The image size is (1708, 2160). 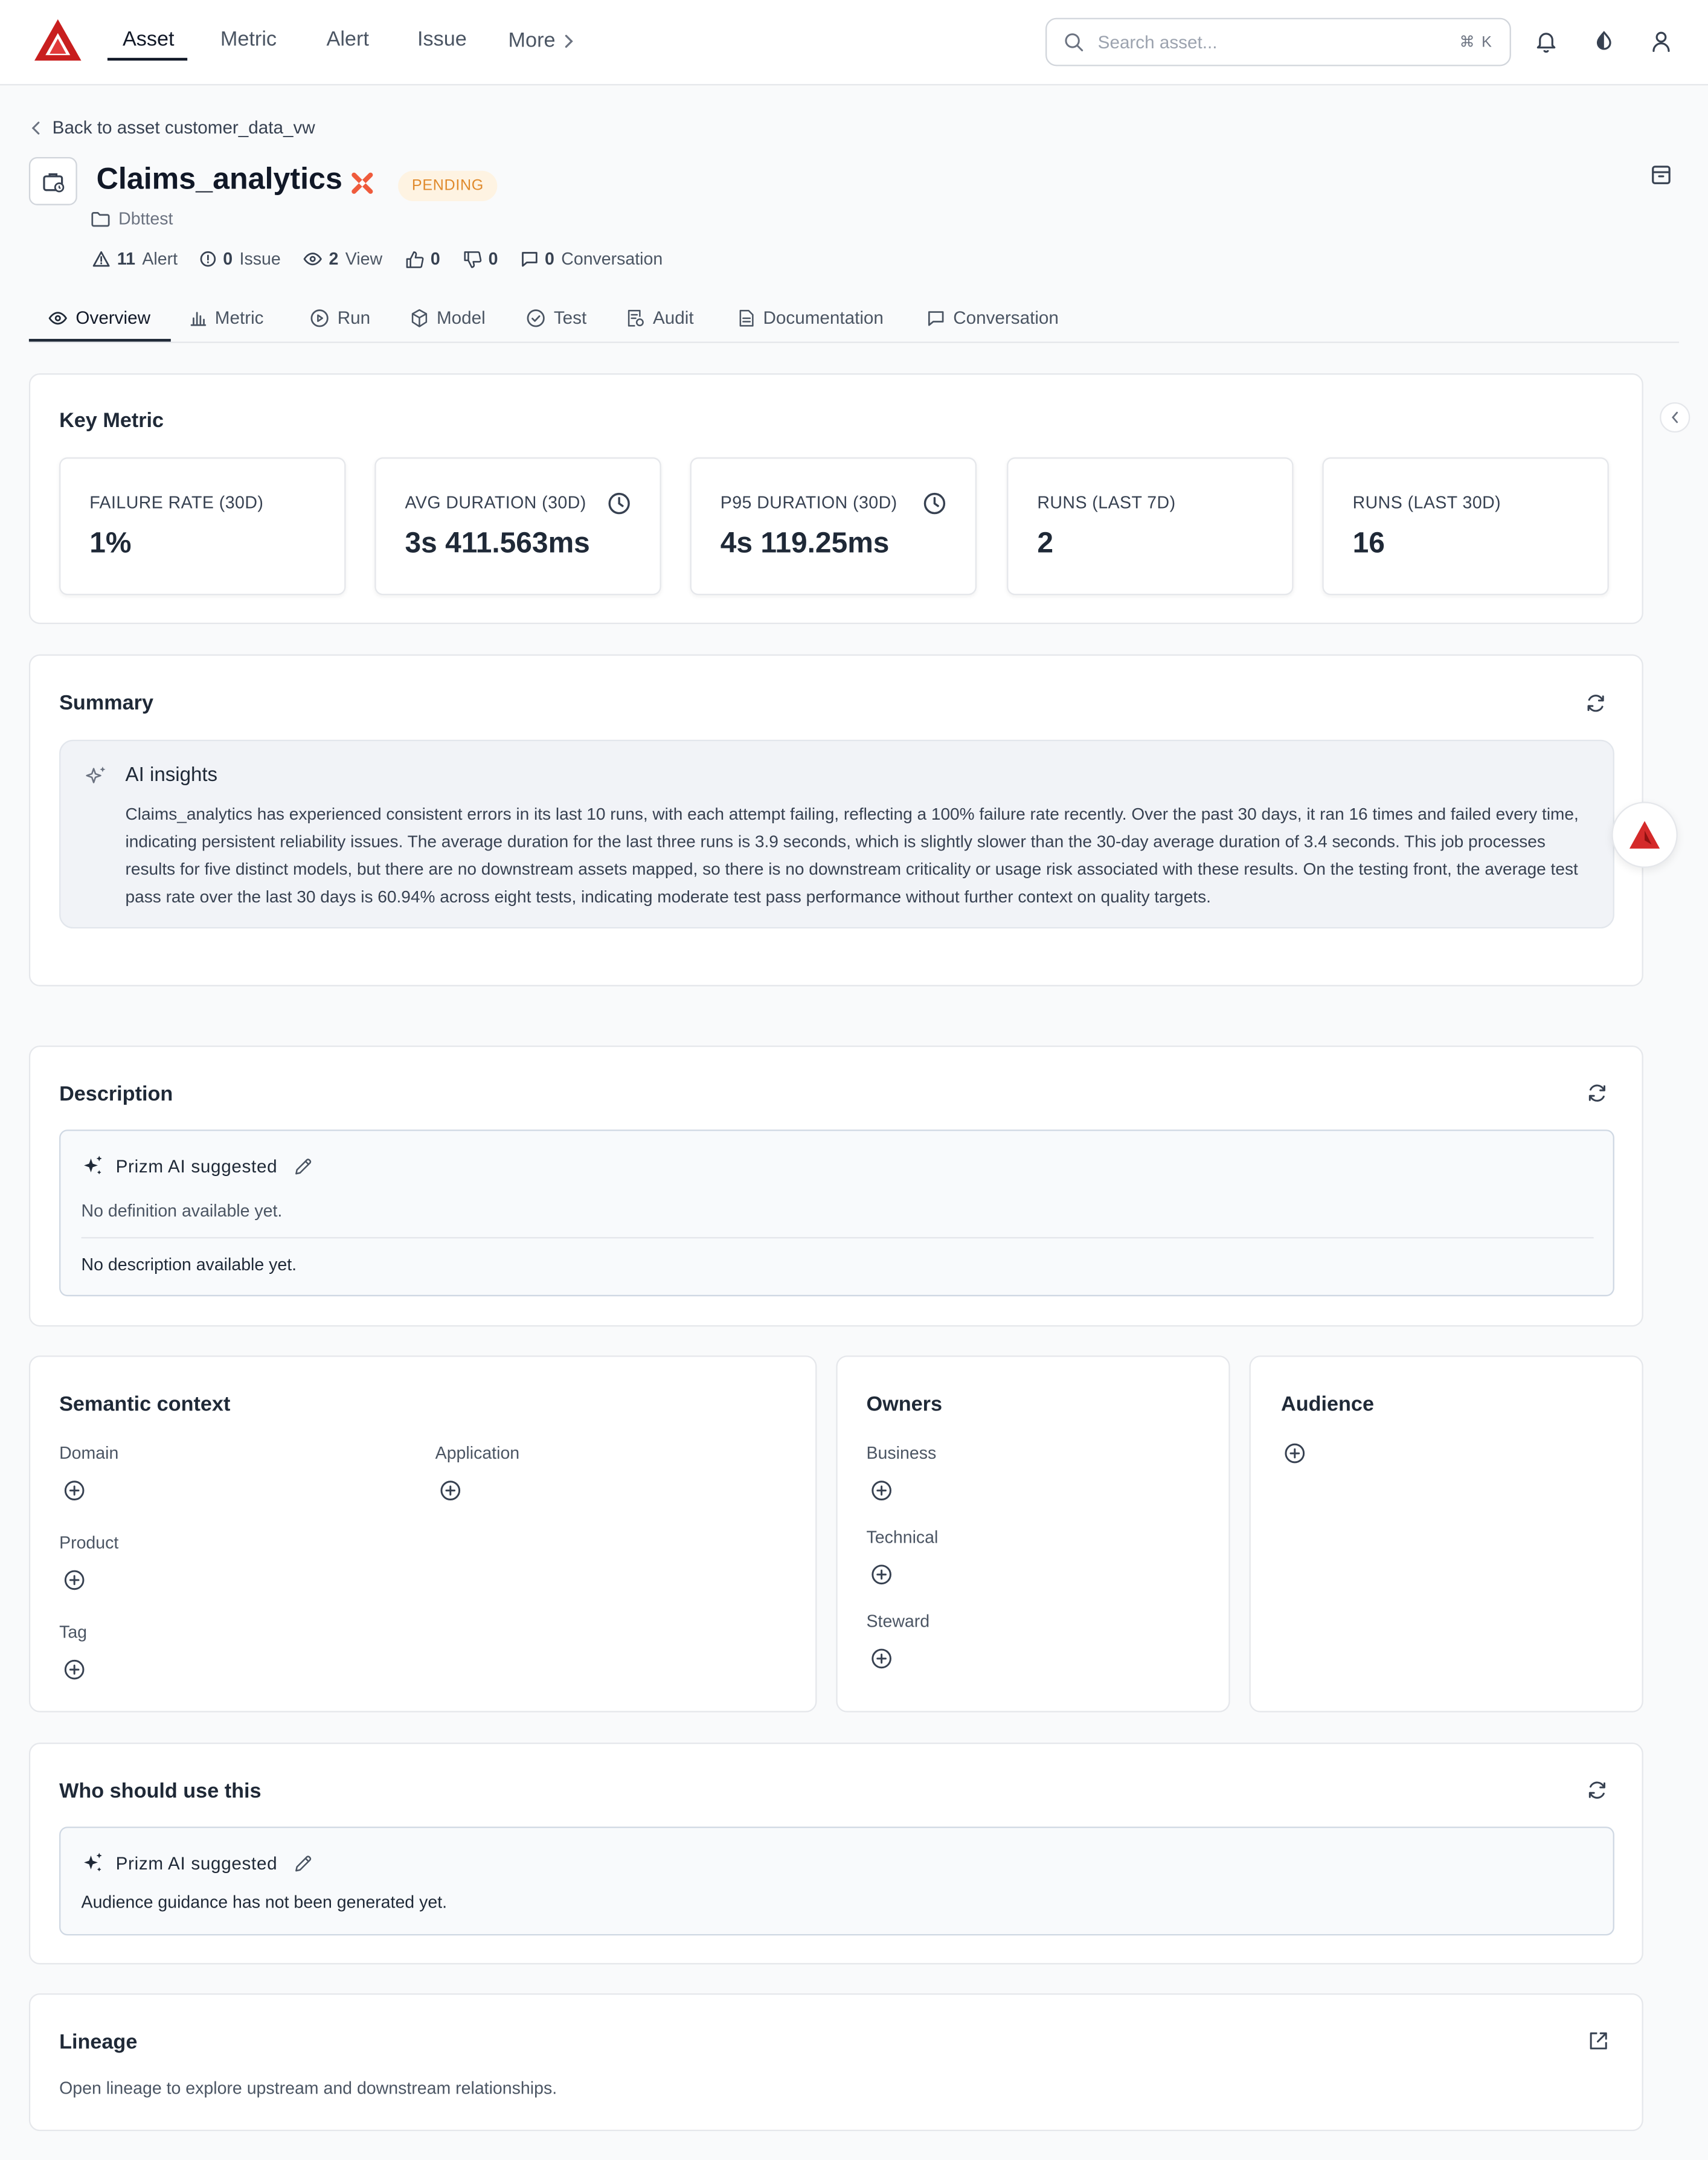 What do you see at coordinates (160, 259) in the screenshot?
I see `alert-count-label: Alert` at bounding box center [160, 259].